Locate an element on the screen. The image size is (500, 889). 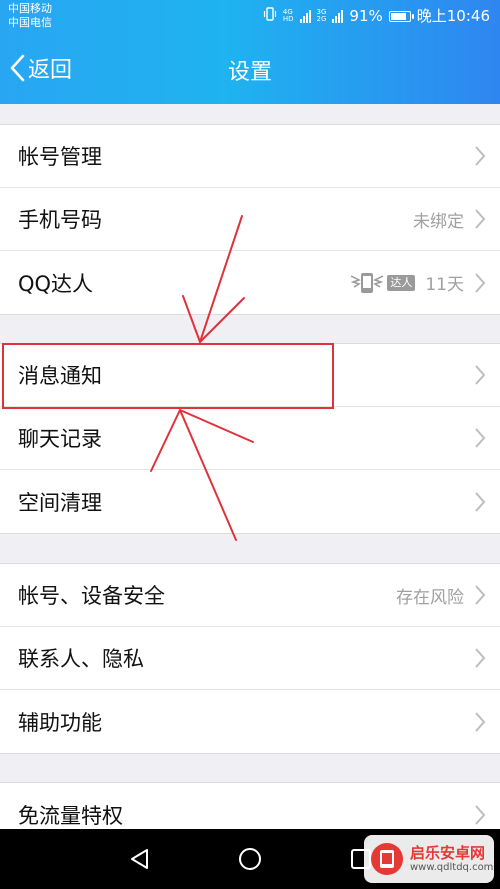
watermark: 启乐安卓网 www.qdltdq.com is located at coordinates (429, 859).